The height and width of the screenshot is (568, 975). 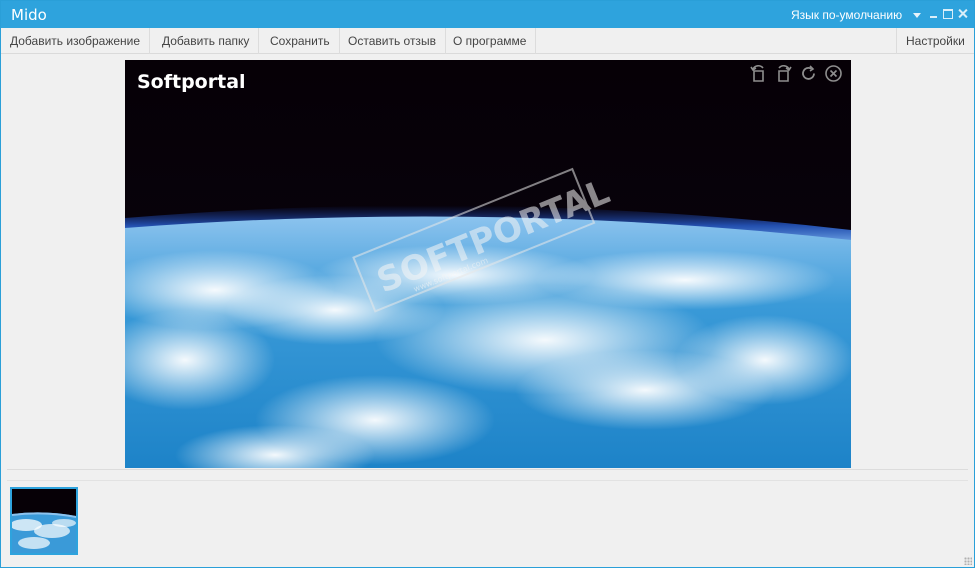 What do you see at coordinates (935, 41) in the screenshot?
I see `settings-button: Настройки` at bounding box center [935, 41].